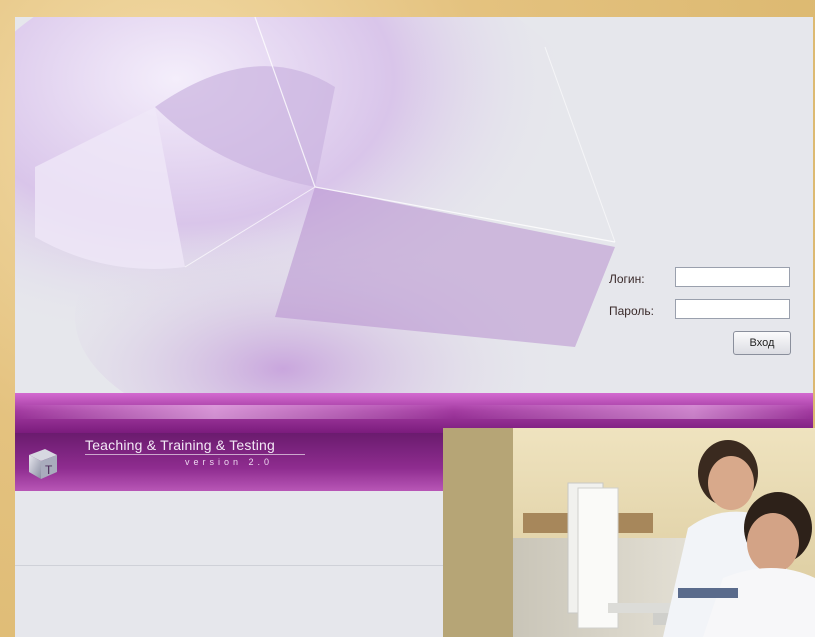  Describe the element at coordinates (43, 464) in the screenshot. I see `cube-logo-icon: T` at that location.